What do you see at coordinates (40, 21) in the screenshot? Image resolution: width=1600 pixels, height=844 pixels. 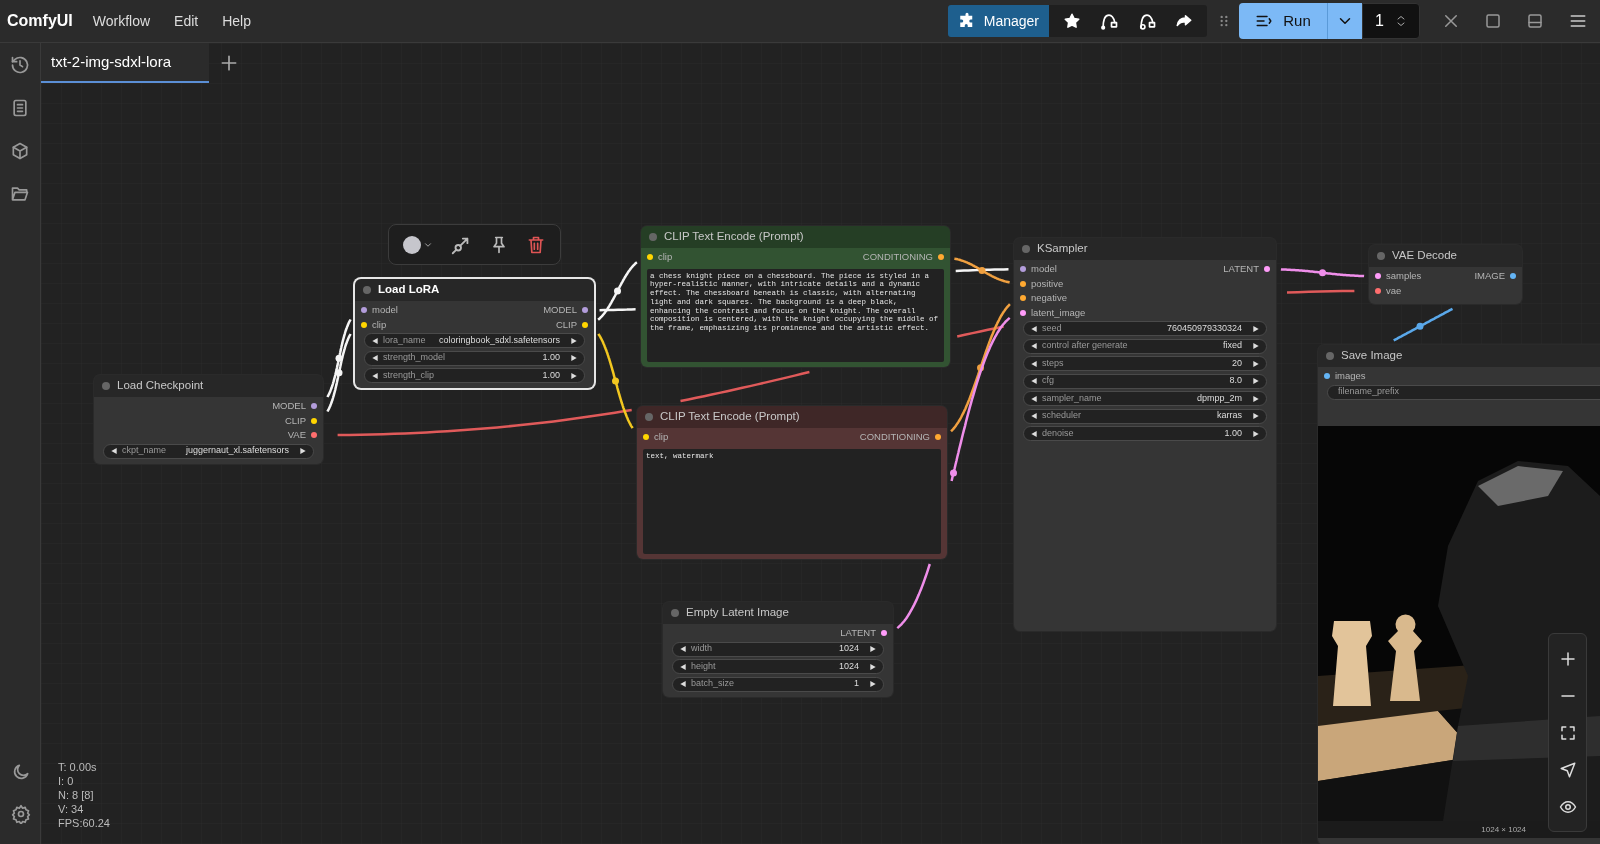 I see `app-logo: ComfyUI` at bounding box center [40, 21].